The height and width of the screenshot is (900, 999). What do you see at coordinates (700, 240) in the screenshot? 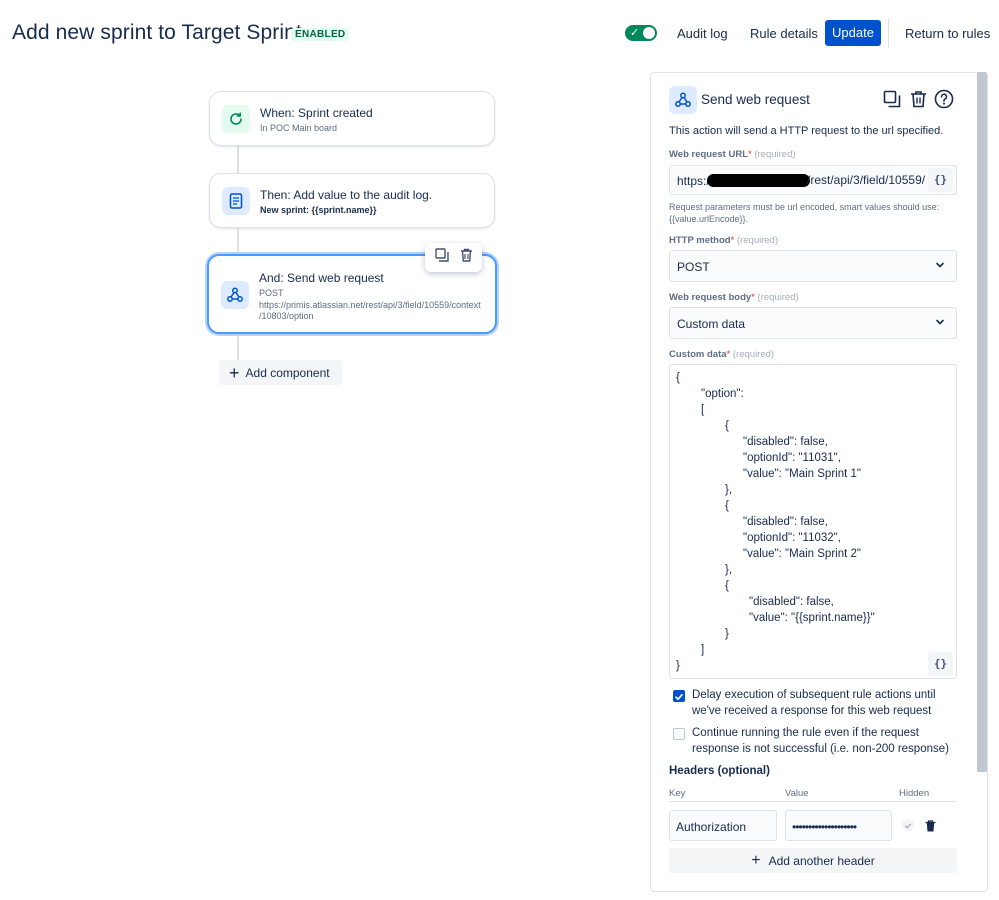
I see `method-label-text: HTTP method` at bounding box center [700, 240].